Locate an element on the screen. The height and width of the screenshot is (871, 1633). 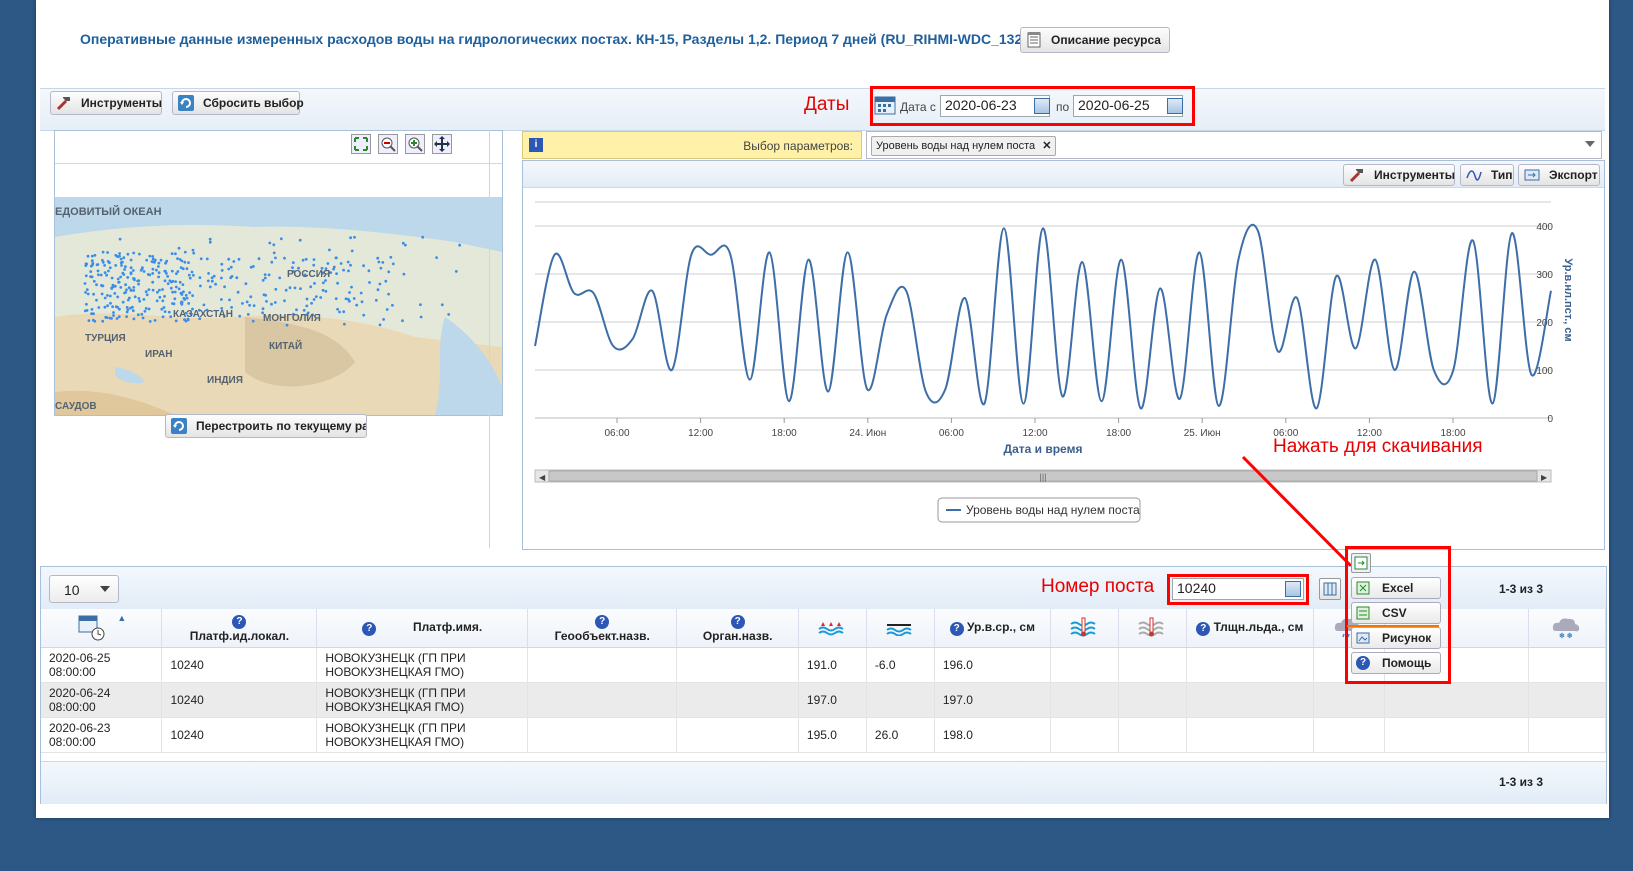
col-header-air-temp is located at coordinates (1152, 628).